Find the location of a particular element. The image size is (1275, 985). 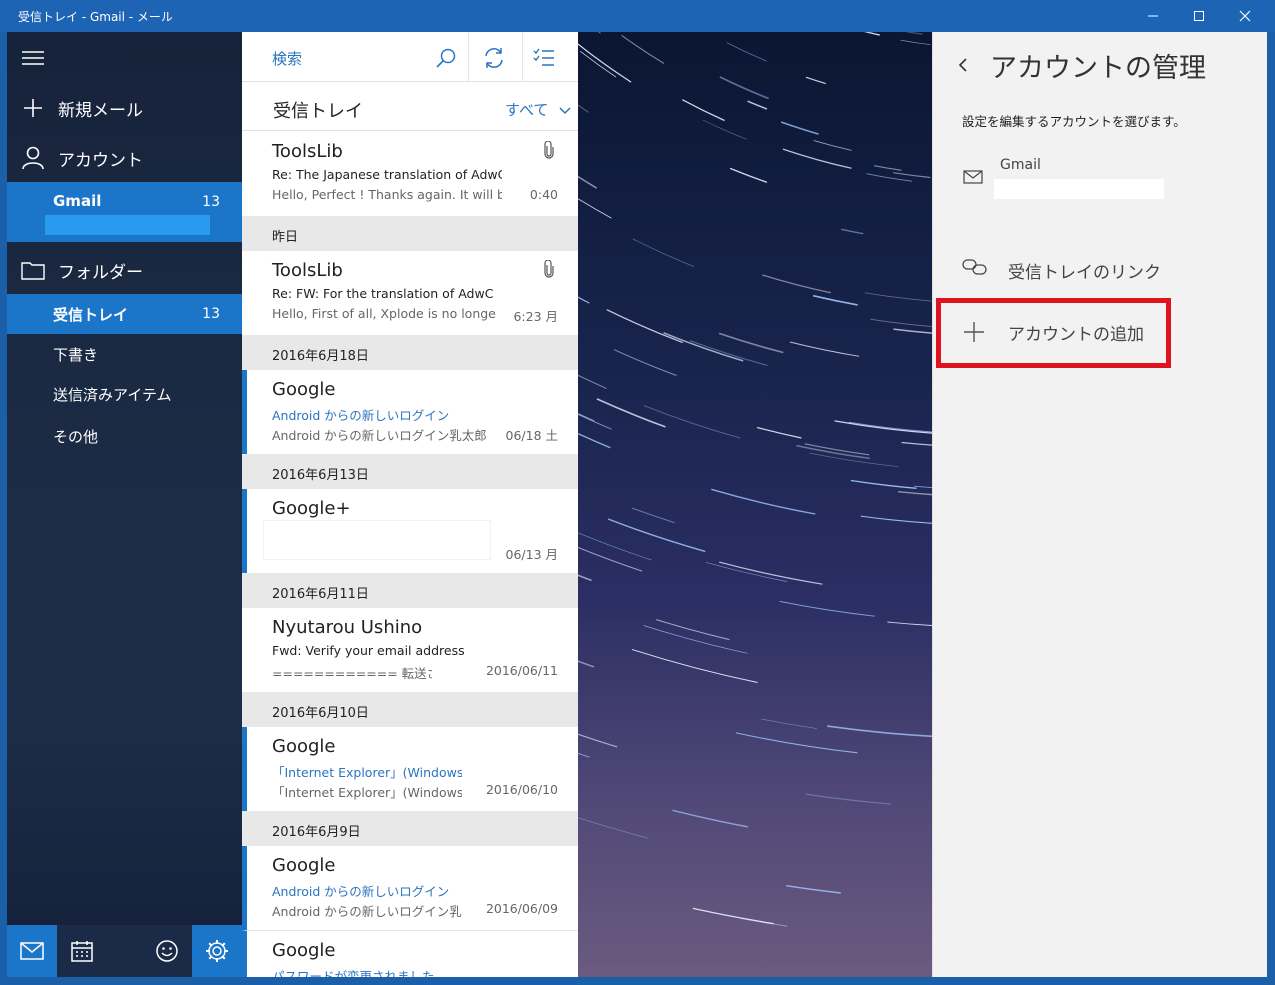

message-time: 6:23 月 is located at coordinates (535, 316).